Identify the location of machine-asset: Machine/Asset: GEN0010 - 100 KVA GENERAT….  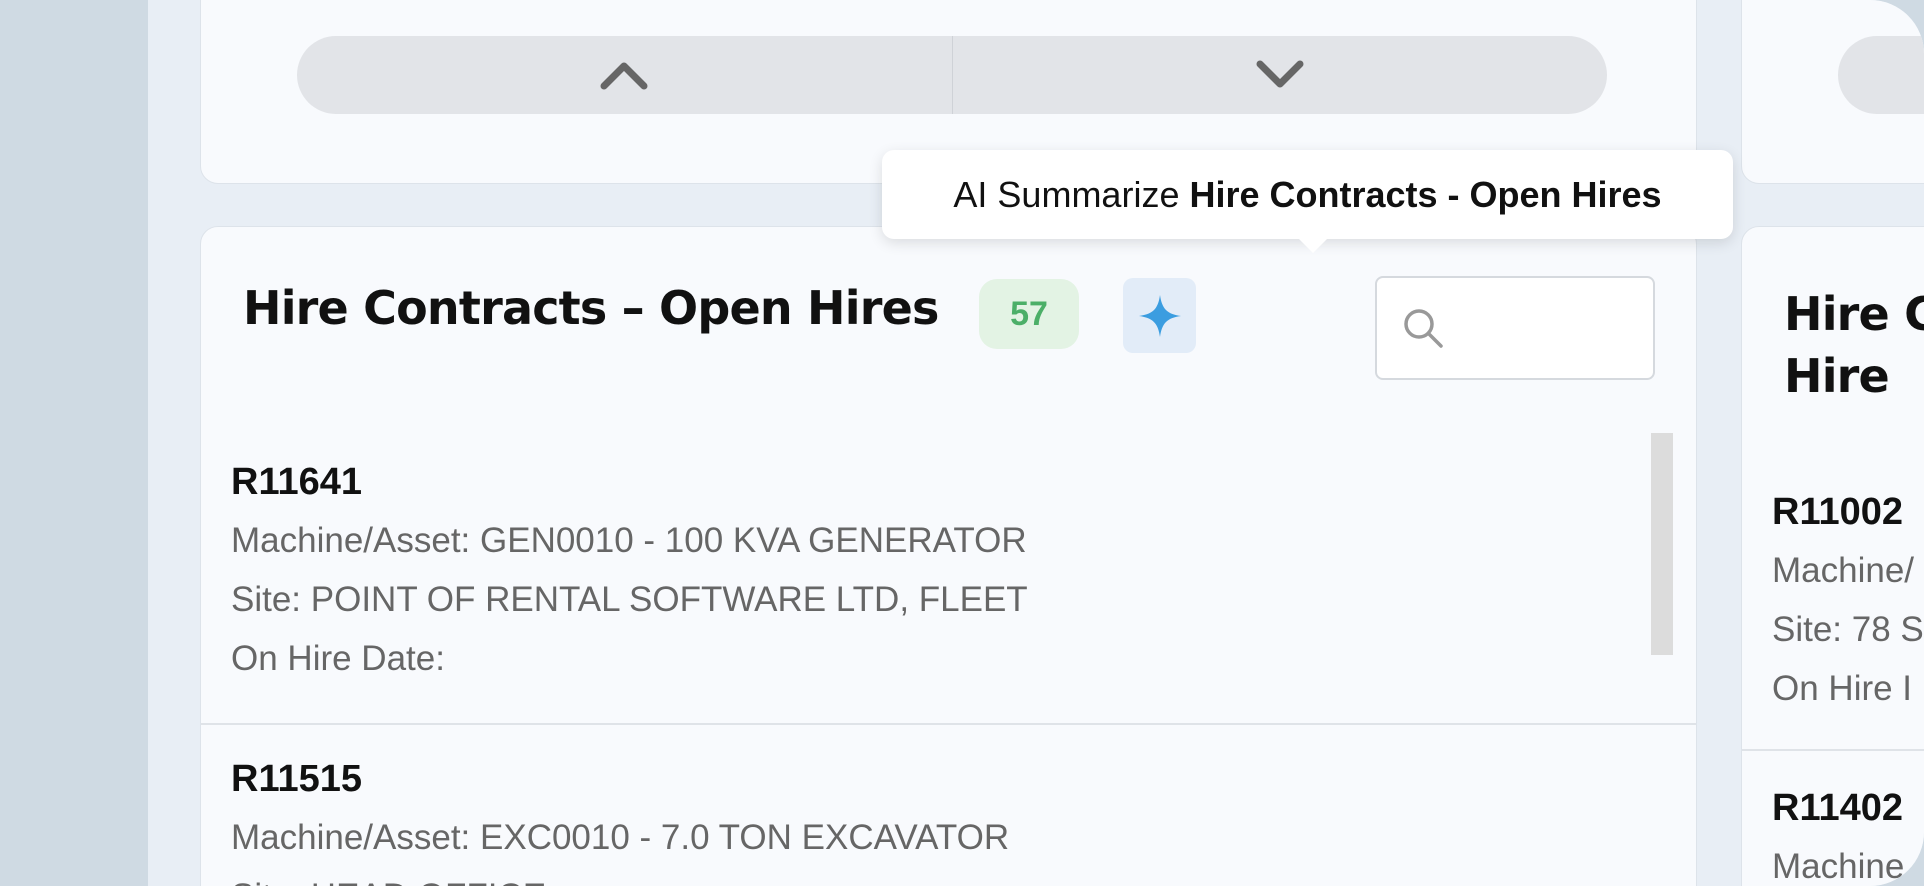
(629, 540).